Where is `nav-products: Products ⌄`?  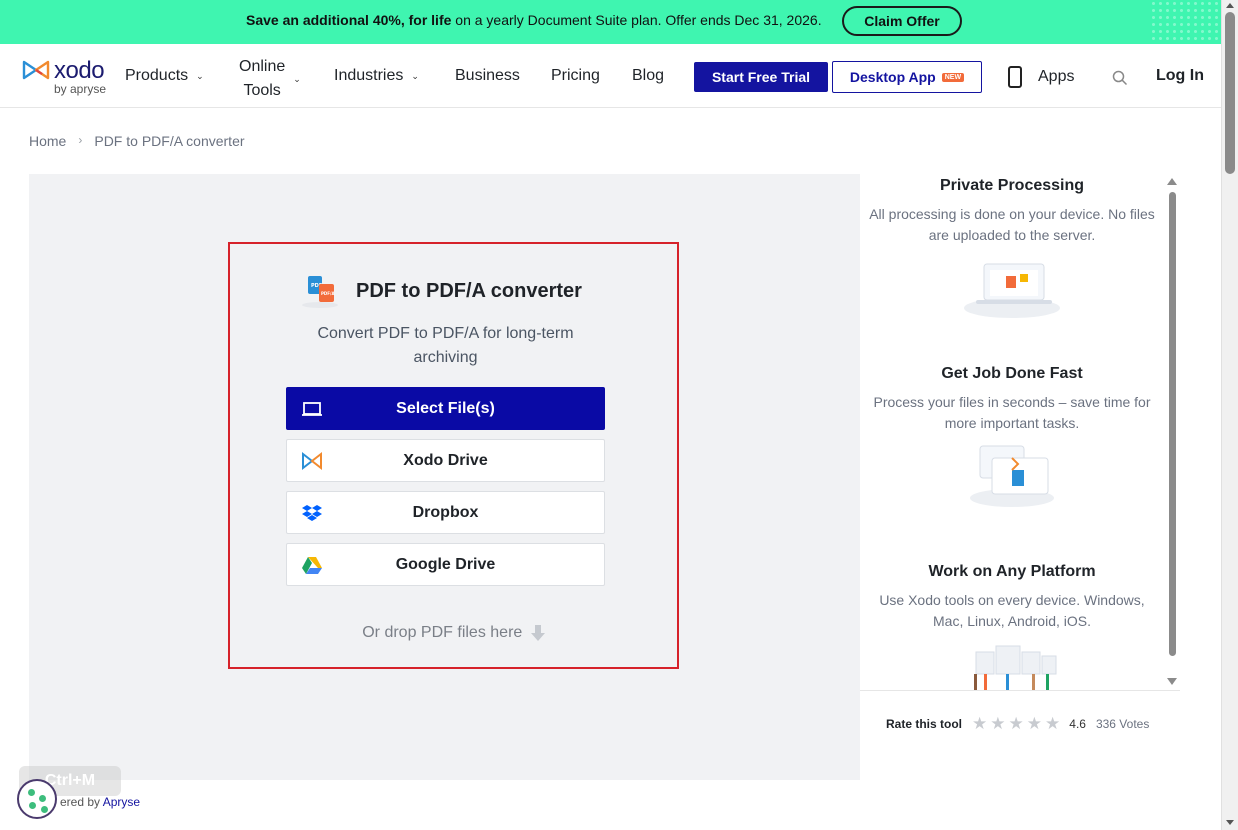 nav-products: Products ⌄ is located at coordinates (164, 76).